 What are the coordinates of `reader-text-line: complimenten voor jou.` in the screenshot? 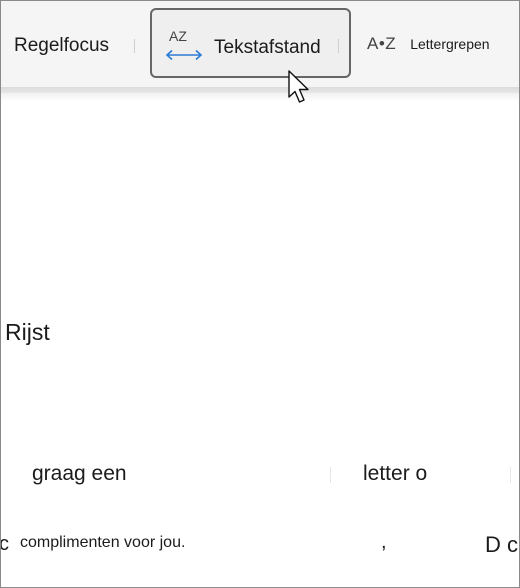 It's located at (103, 542).